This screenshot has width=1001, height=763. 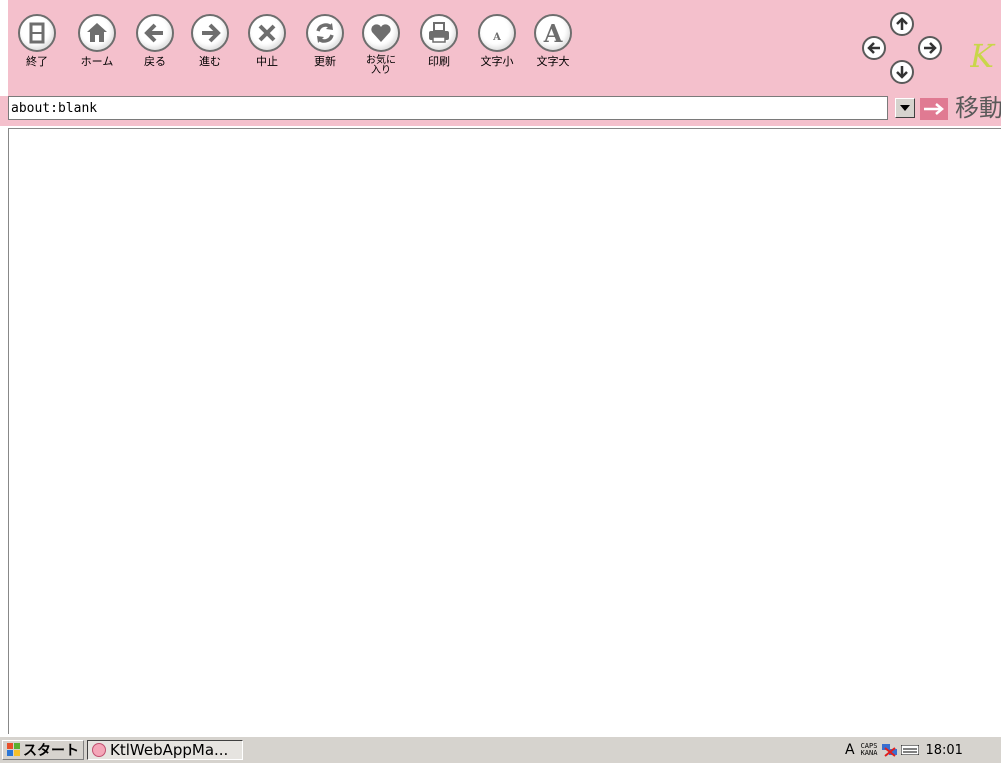 What do you see at coordinates (13, 749) in the screenshot?
I see `windows-logo-icon` at bounding box center [13, 749].